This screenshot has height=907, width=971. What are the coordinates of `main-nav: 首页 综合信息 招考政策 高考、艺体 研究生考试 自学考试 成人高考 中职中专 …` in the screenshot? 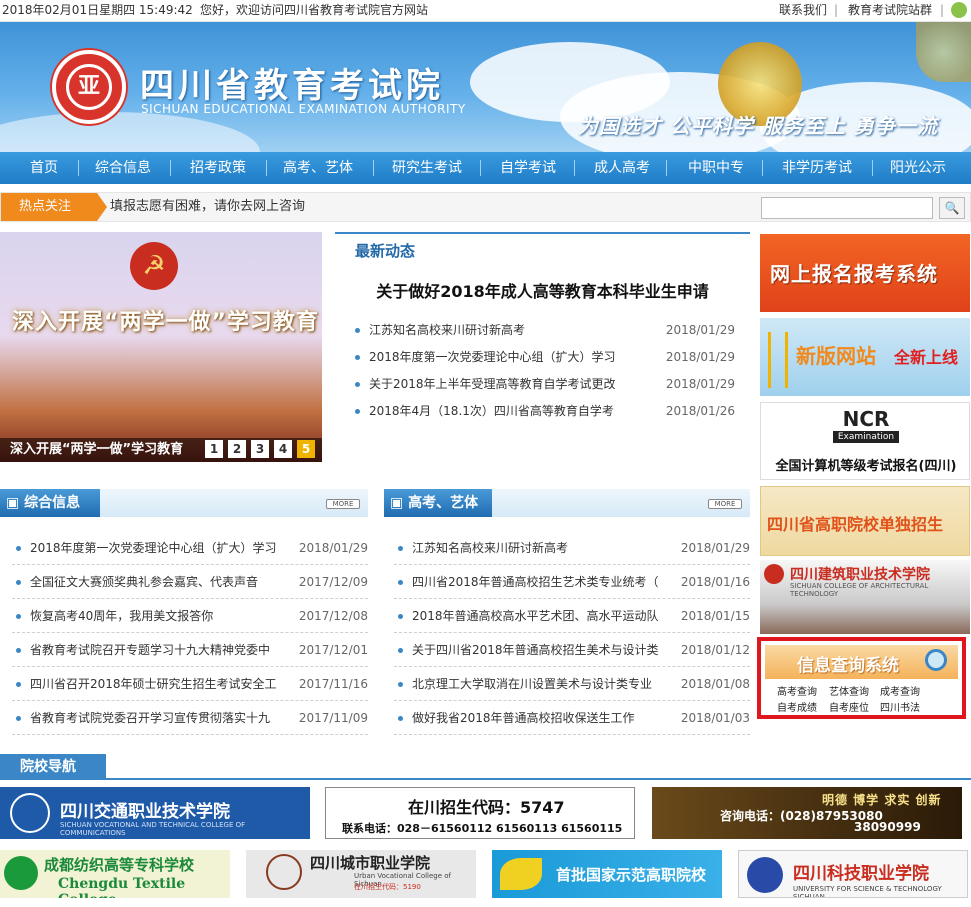 It's located at (485, 168).